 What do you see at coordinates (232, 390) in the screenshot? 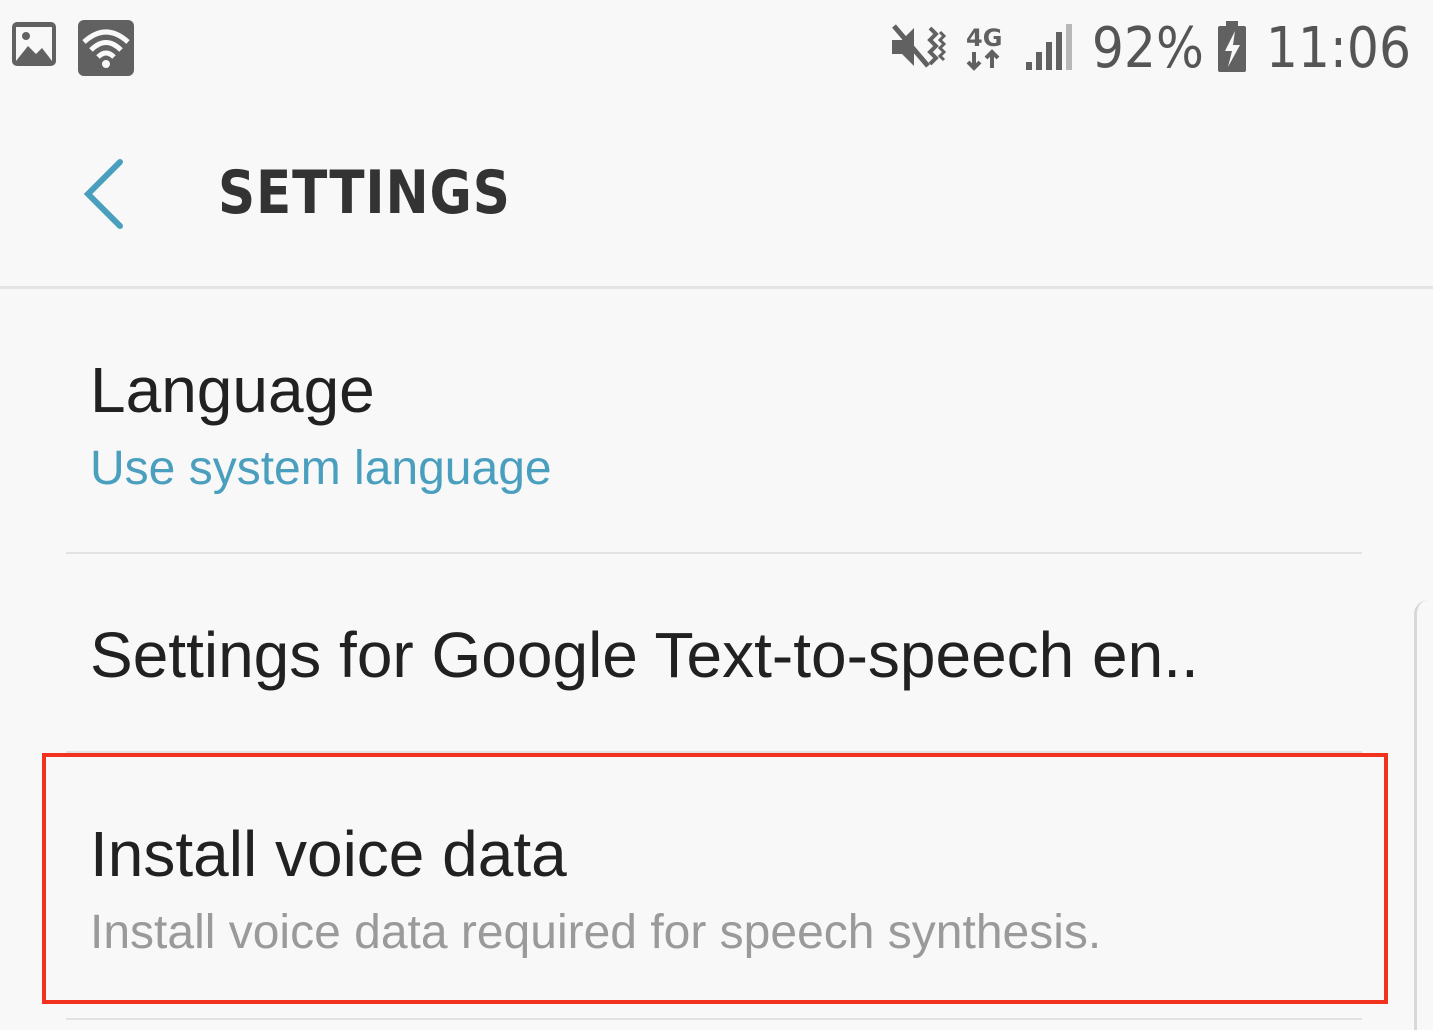
I see `item-title: Language` at bounding box center [232, 390].